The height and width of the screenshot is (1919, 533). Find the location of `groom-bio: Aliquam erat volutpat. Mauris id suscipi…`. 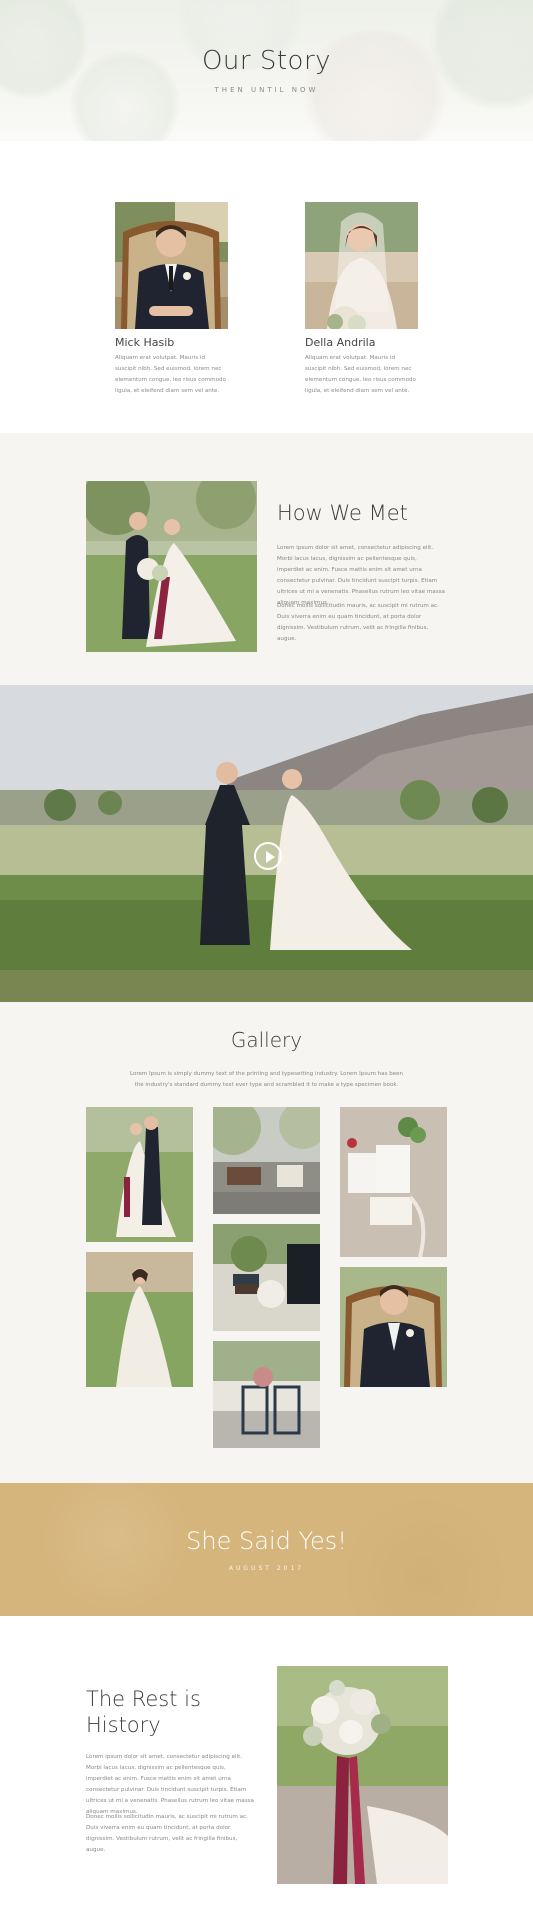

groom-bio: Aliquam erat volutpat. Mauris id suscipi… is located at coordinates (170, 374).